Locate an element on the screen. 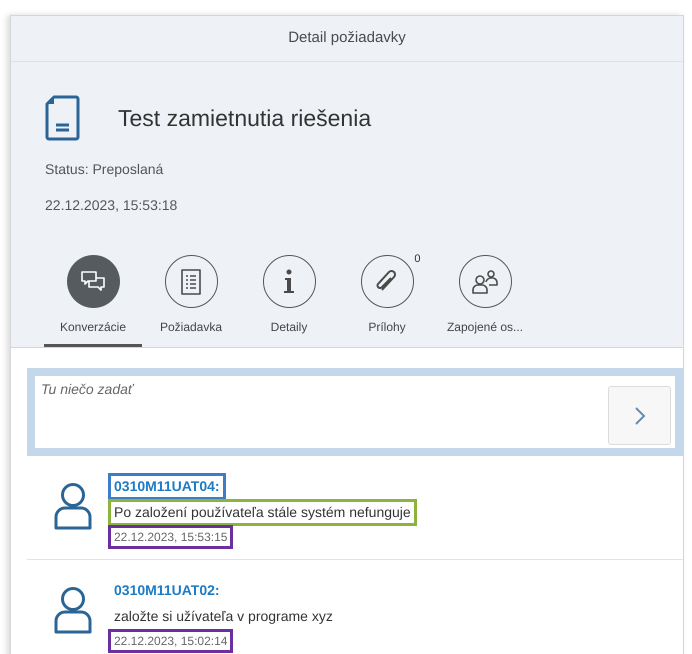  window-title: Detail požiadavky is located at coordinates (347, 38).